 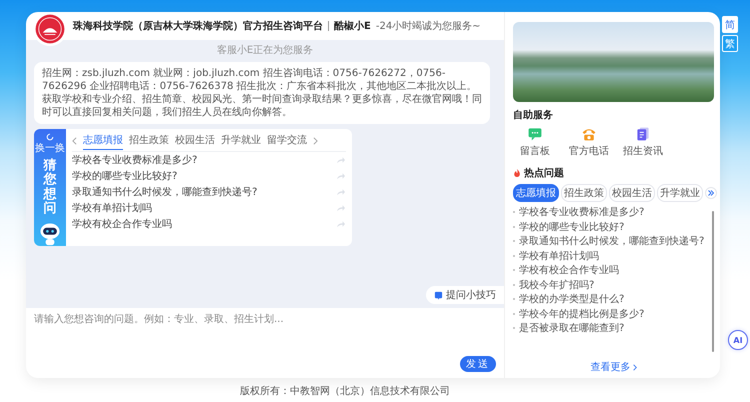 What do you see at coordinates (581, 212) in the screenshot?
I see `hot-question-link: 学校各专业收费标准是多少?` at bounding box center [581, 212].